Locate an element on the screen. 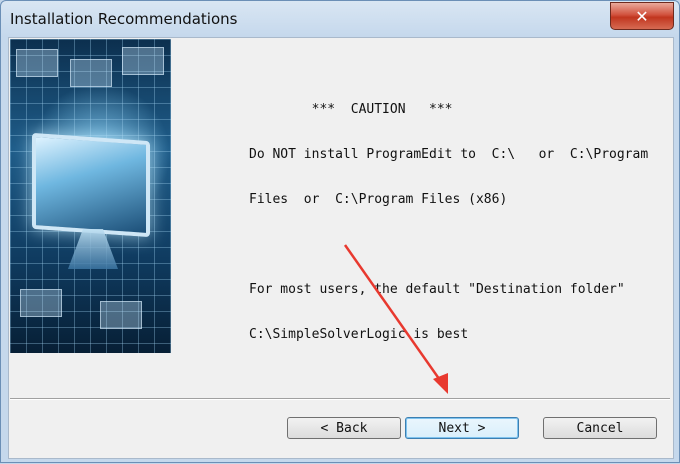 The width and height of the screenshot is (680, 464). cancel-button: Cancel is located at coordinates (600, 428).